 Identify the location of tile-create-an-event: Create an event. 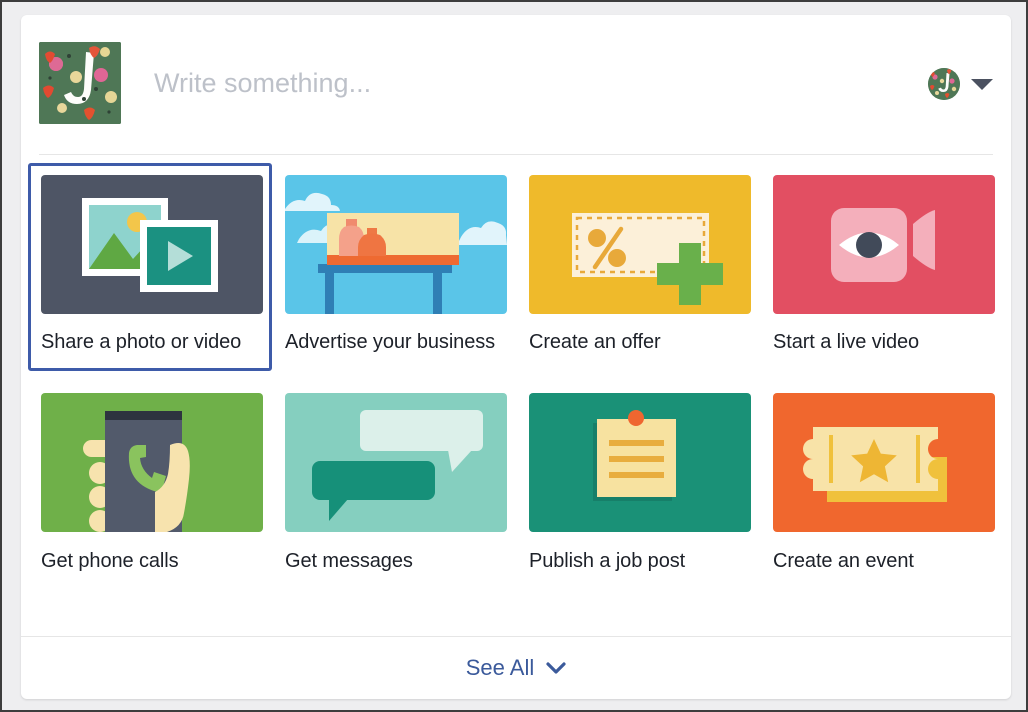
(882, 485).